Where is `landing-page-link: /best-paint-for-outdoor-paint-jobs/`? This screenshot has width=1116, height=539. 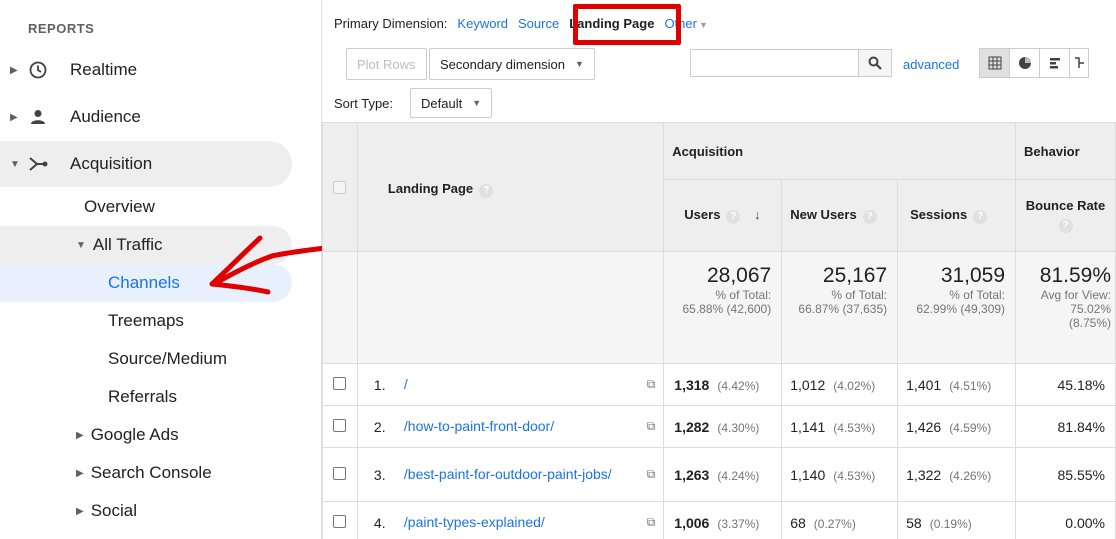
landing-page-link: /best-paint-for-outdoor-paint-jobs/ is located at coordinates (525, 474).